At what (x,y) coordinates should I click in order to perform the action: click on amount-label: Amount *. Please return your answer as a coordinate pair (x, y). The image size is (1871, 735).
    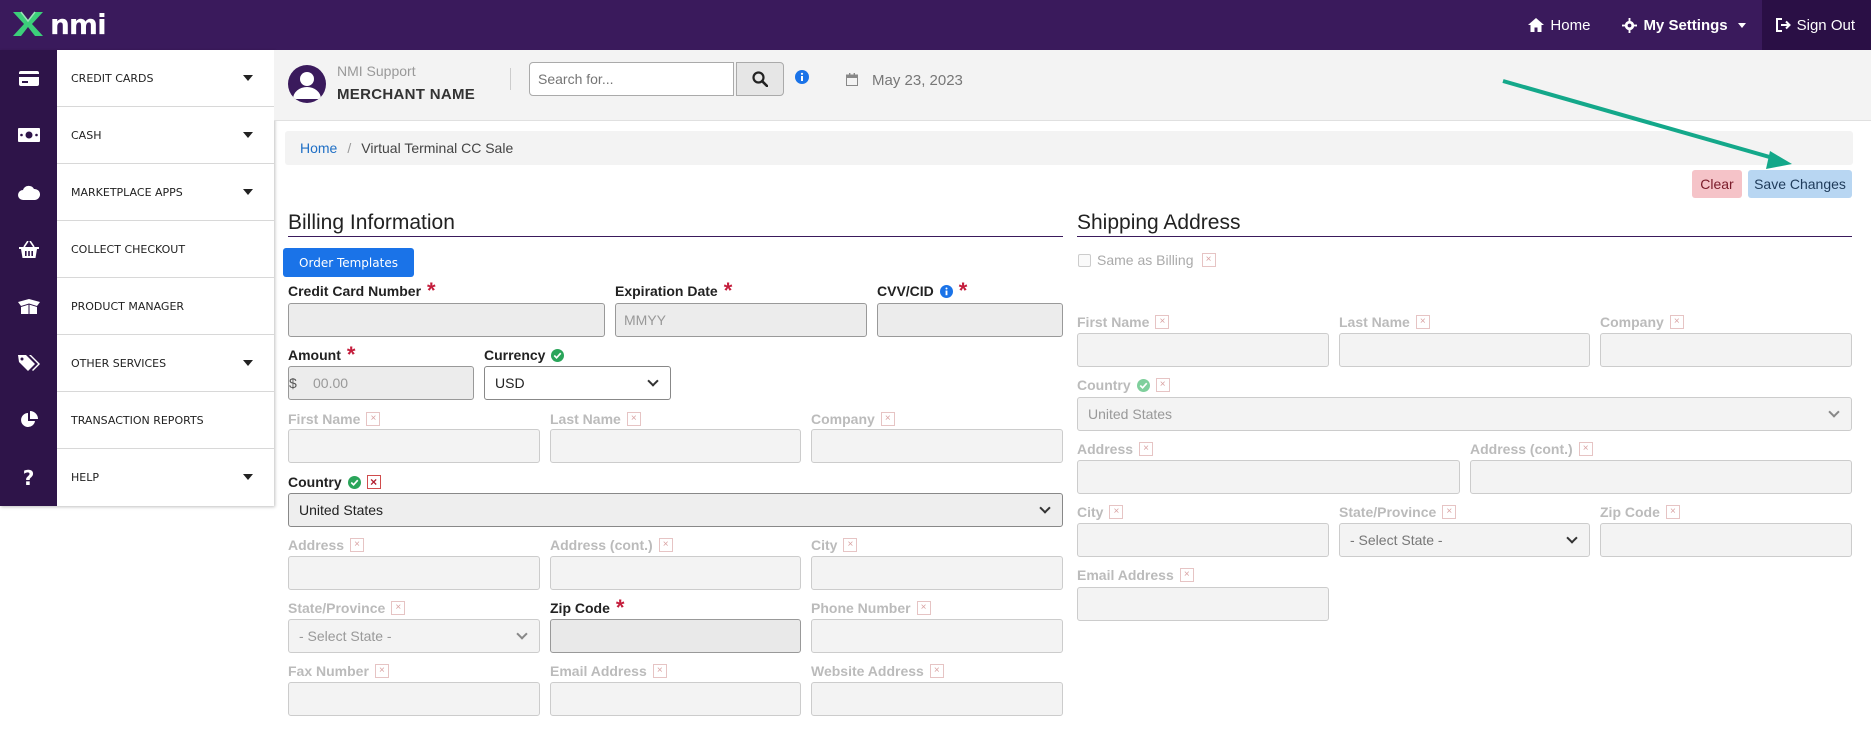
    Looking at the image, I should click on (322, 354).